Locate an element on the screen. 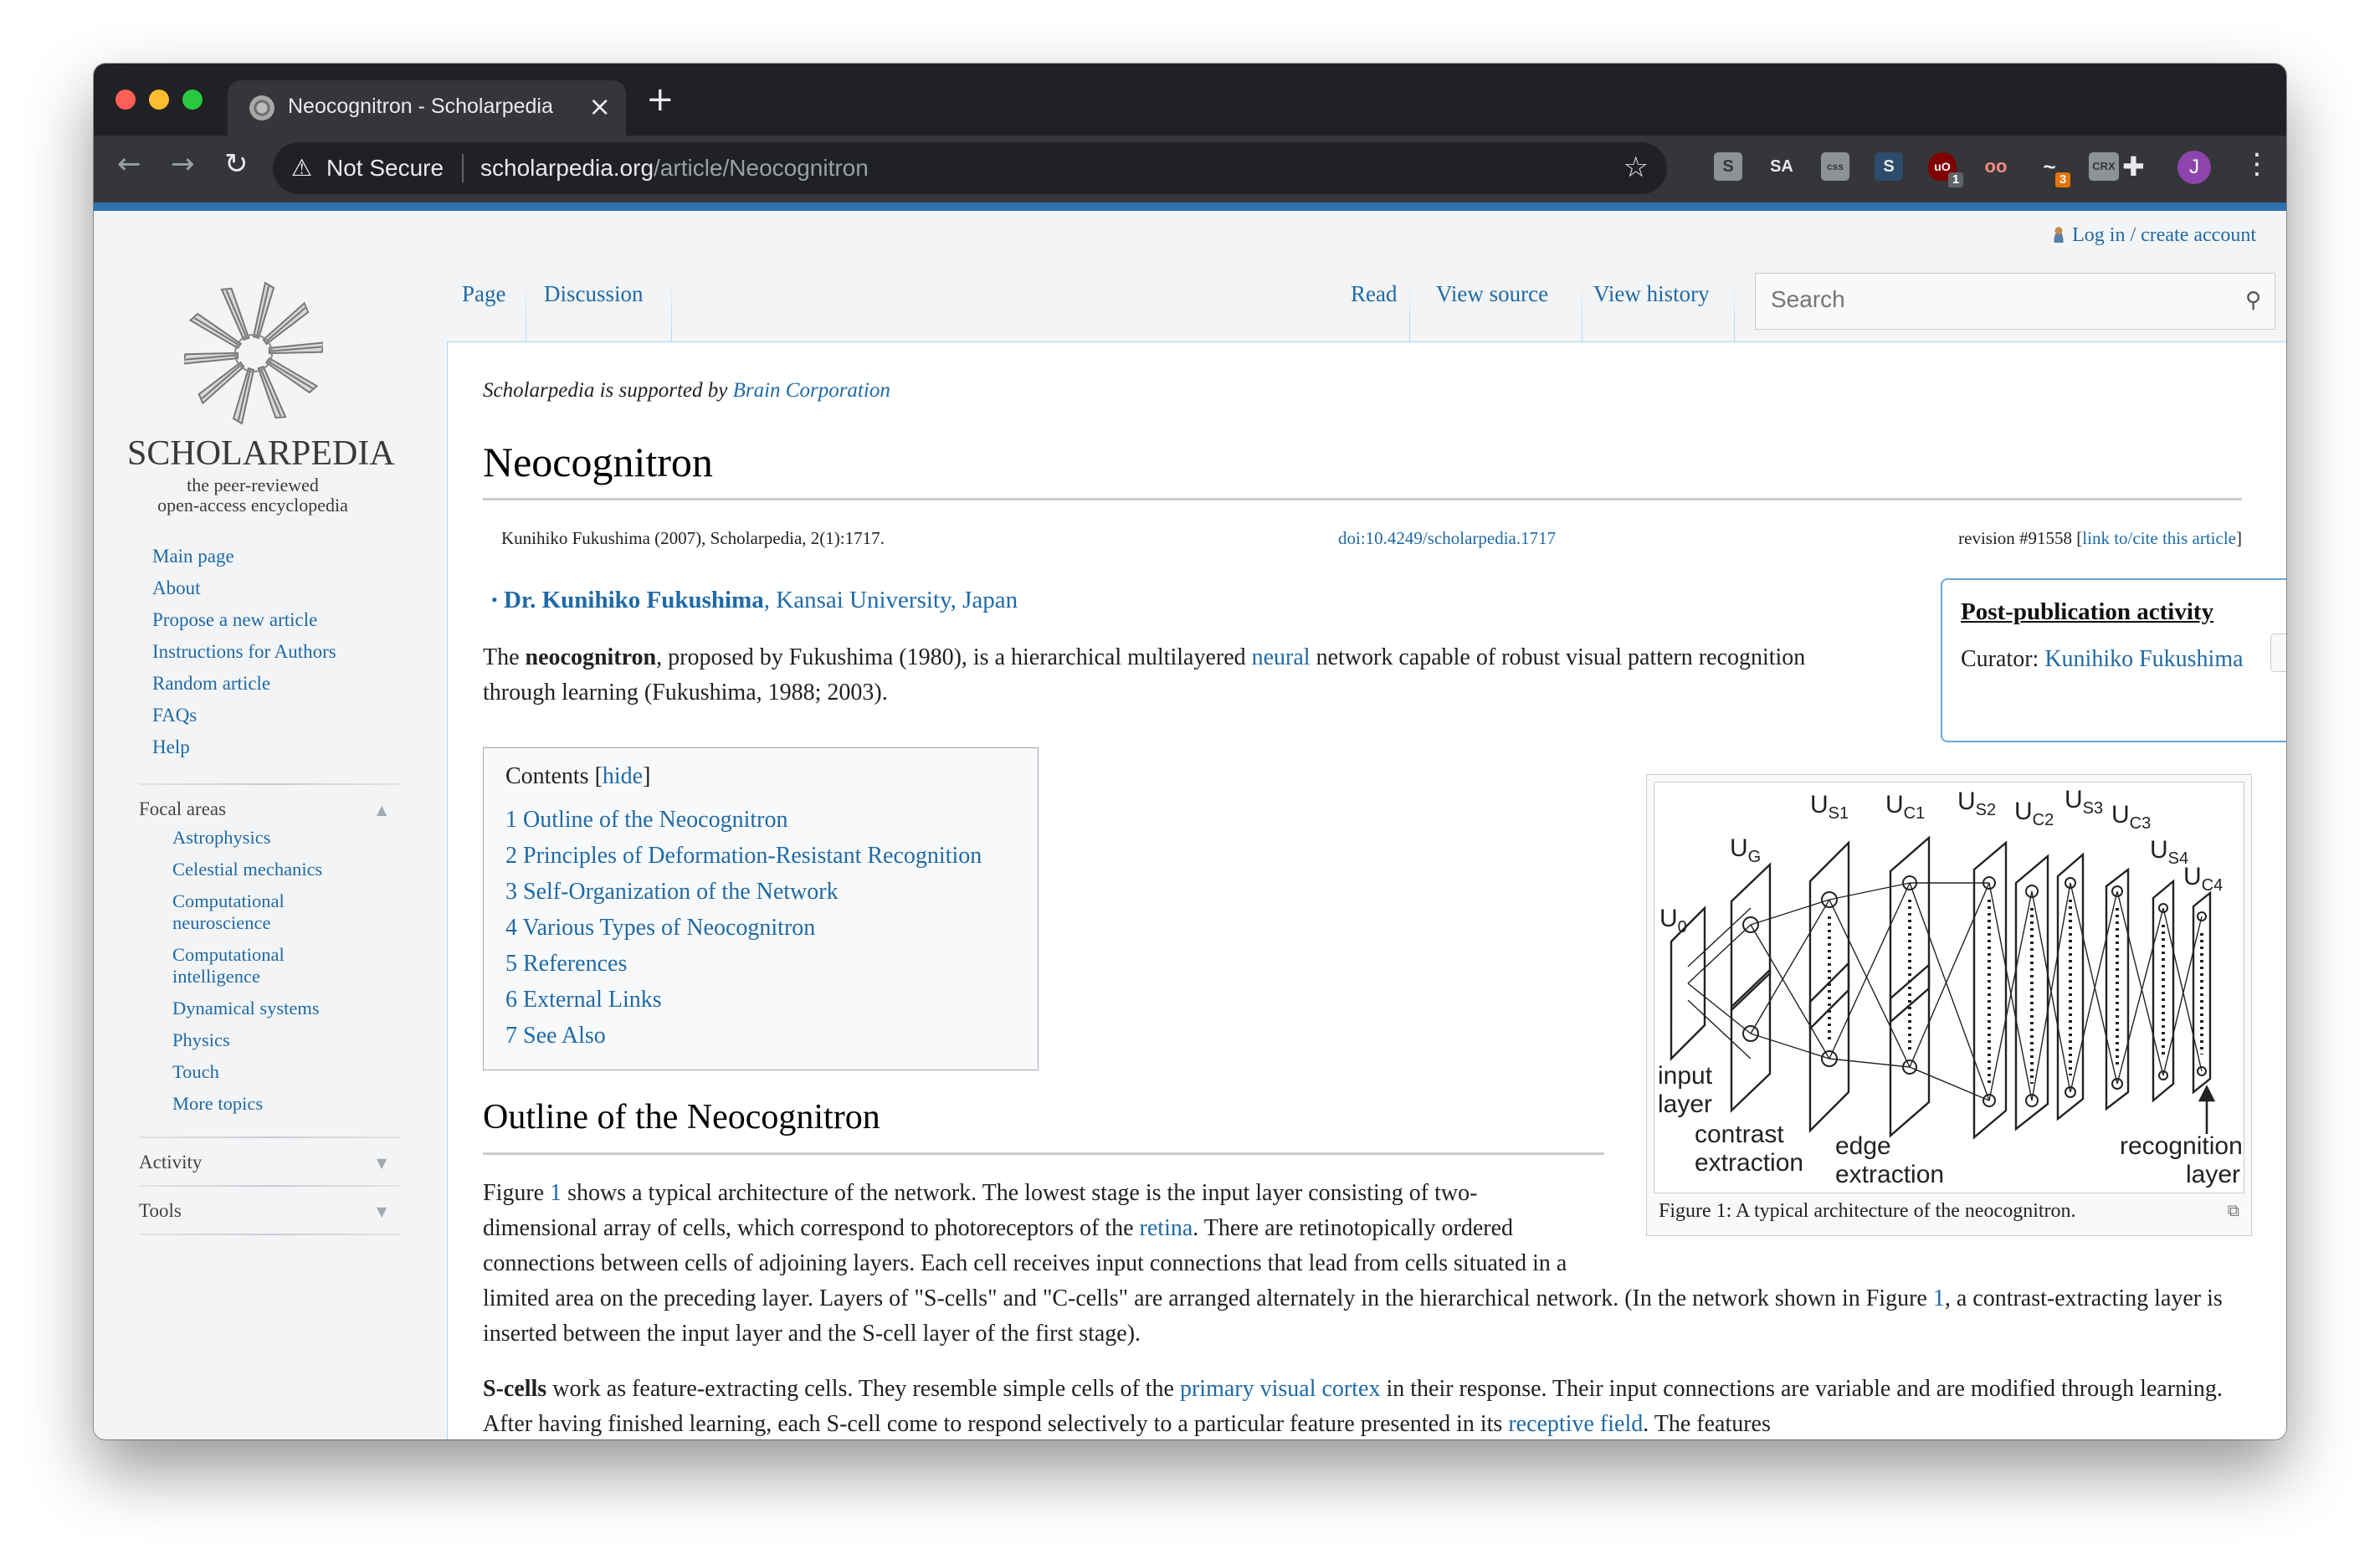  nav-about: About is located at coordinates (176, 588).